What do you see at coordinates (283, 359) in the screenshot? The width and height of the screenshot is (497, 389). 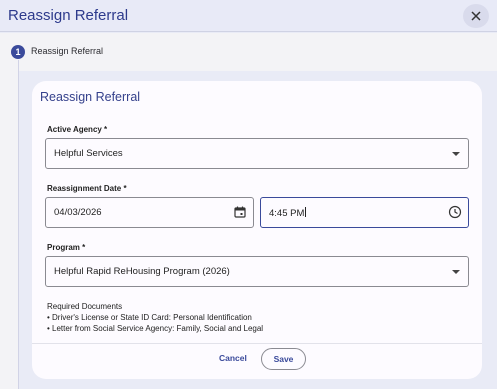 I see `save-button: Save` at bounding box center [283, 359].